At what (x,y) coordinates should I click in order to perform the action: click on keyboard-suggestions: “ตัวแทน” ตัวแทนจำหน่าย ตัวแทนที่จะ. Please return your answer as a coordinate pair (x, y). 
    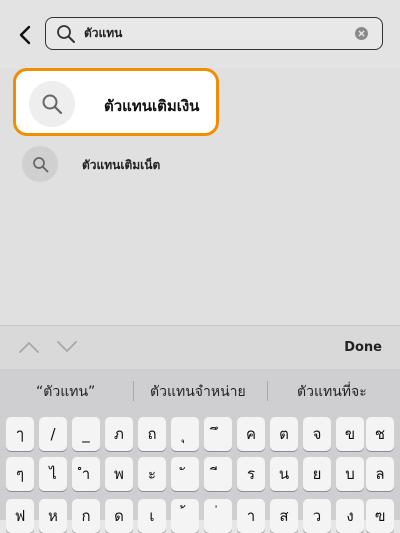
    Looking at the image, I should click on (200, 390).